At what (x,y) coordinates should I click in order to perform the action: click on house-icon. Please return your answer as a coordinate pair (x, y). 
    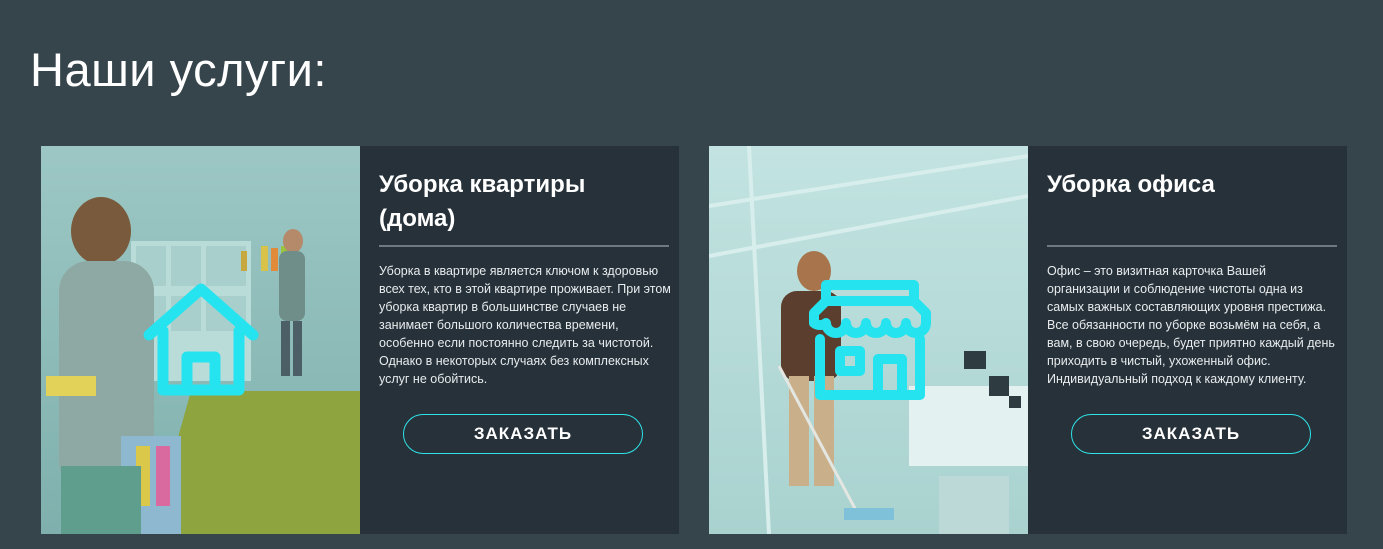
    Looking at the image, I should click on (201, 339).